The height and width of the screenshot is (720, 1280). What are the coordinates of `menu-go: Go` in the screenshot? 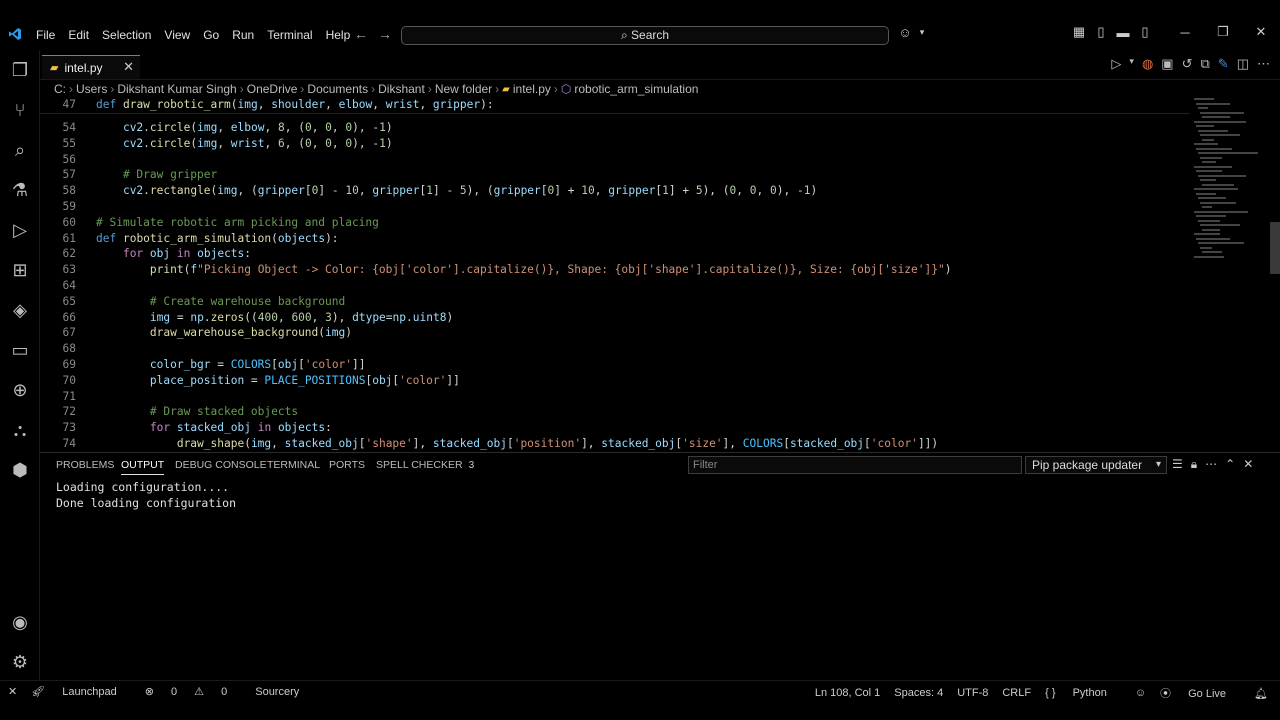 It's located at (214, 35).